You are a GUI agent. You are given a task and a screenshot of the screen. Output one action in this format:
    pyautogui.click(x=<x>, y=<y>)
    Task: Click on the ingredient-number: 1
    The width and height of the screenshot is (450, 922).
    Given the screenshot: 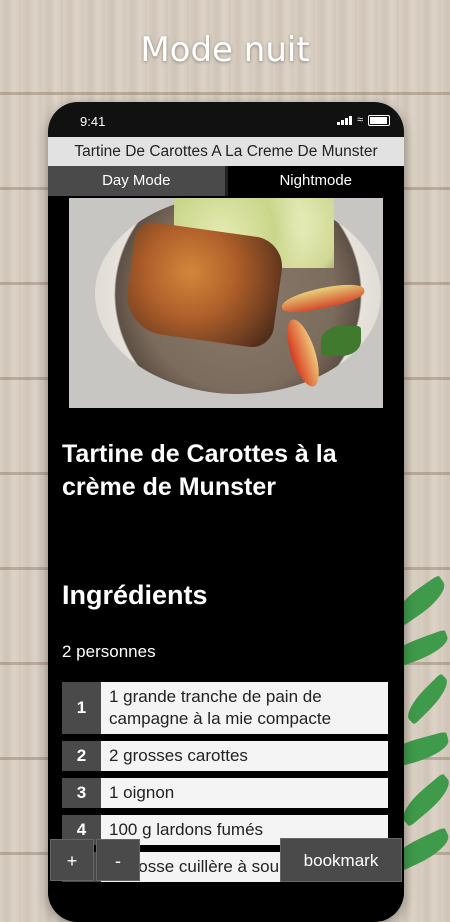 What is the action you would take?
    pyautogui.click(x=81, y=708)
    